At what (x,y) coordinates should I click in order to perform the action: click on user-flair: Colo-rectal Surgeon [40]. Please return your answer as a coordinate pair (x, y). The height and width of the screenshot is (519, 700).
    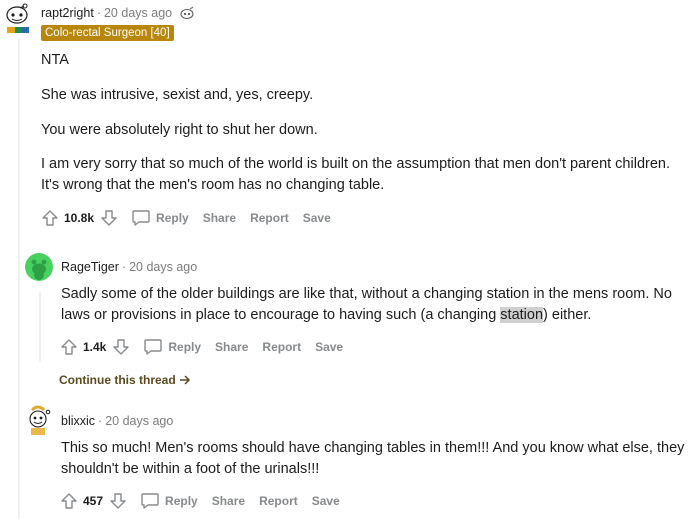
    Looking at the image, I should click on (107, 33).